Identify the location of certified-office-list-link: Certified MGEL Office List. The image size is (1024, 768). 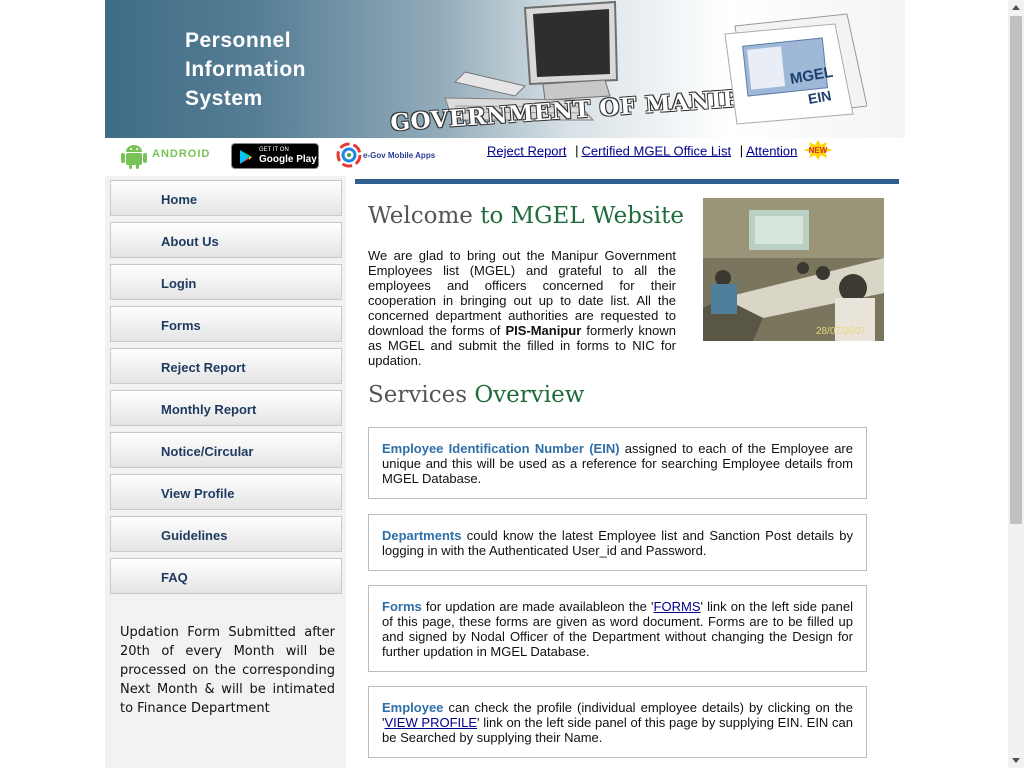
(657, 150).